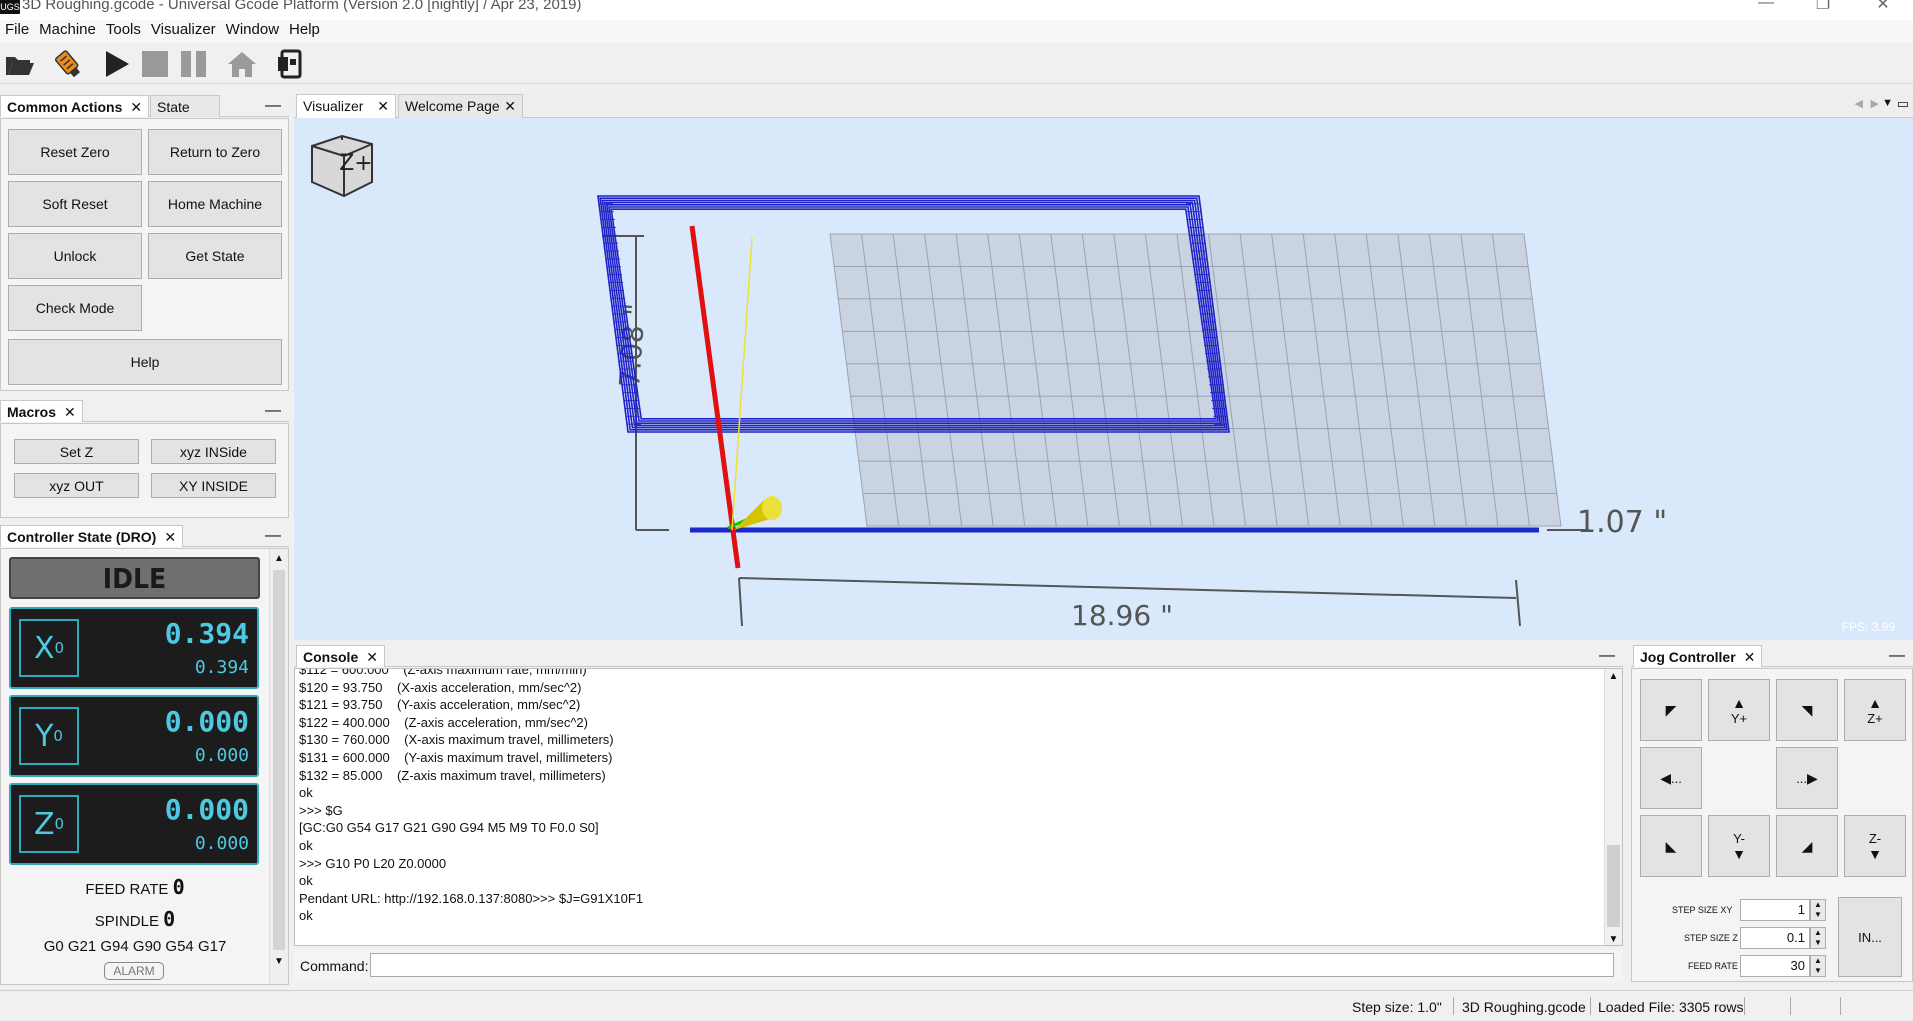 Image resolution: width=1913 pixels, height=1021 pixels. Describe the element at coordinates (1739, 853) in the screenshot. I see `arrow-down-icon: ▼` at that location.